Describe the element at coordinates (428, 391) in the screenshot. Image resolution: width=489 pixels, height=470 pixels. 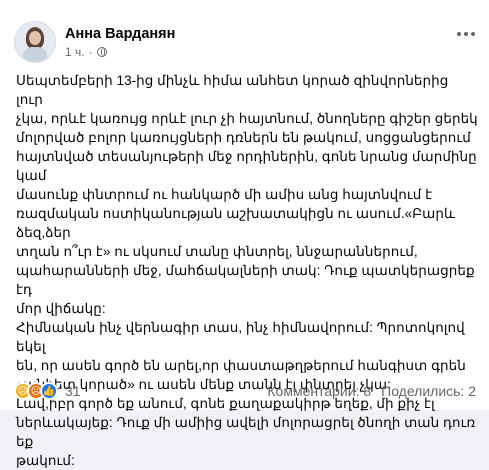
I see `shares-count: Поделились: 2` at that location.